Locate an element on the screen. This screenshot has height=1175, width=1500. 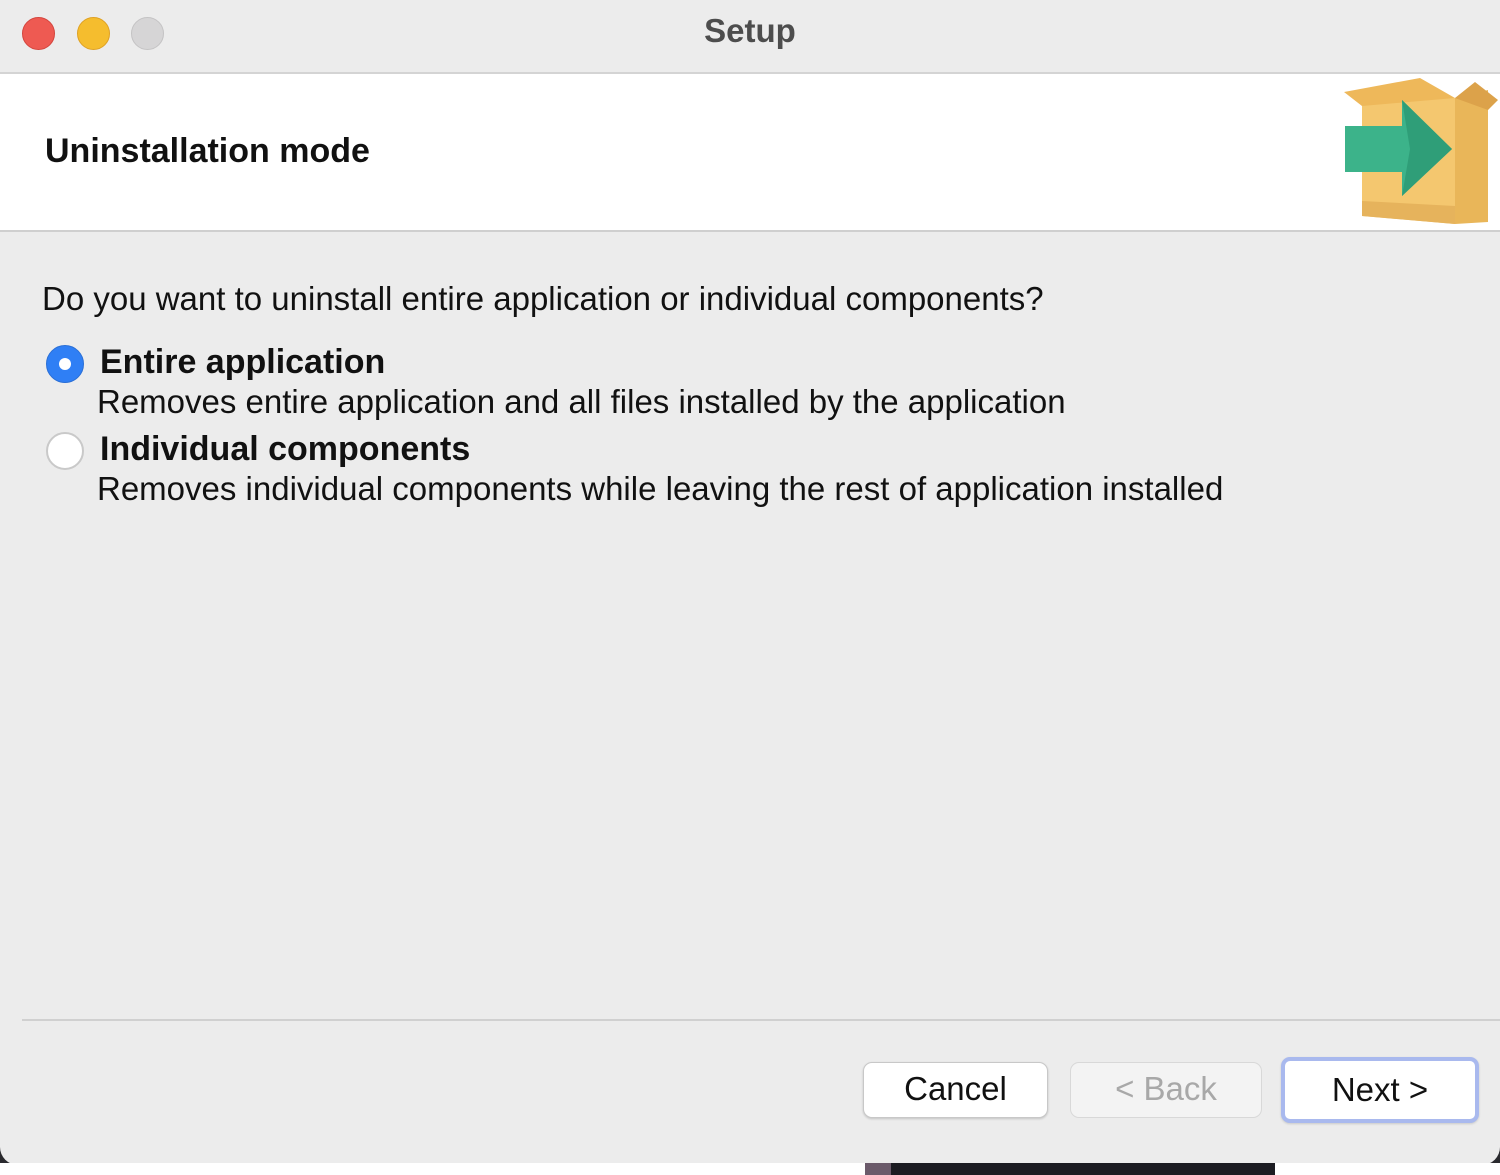
individual-components-label: Individual components is located at coordinates (285, 449).